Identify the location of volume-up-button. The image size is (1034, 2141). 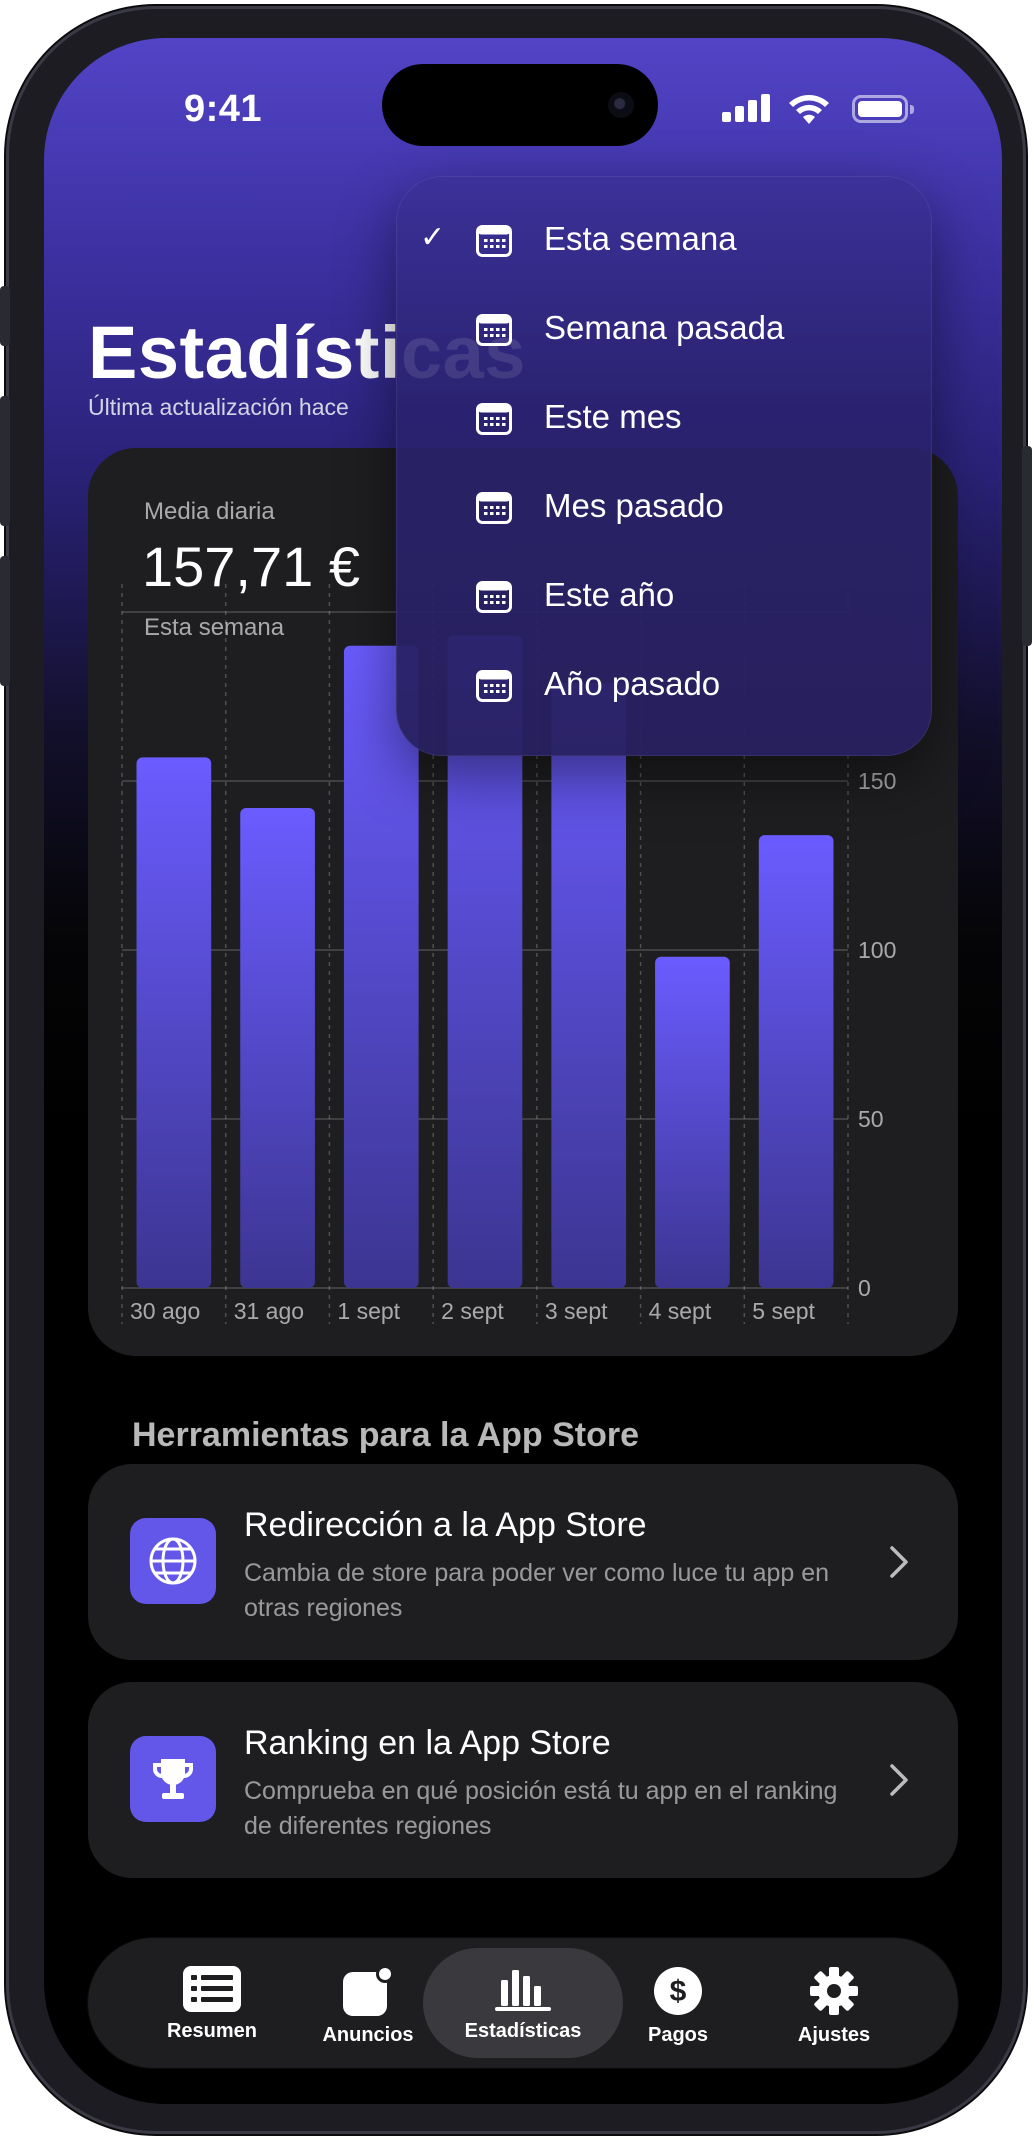
(5, 461).